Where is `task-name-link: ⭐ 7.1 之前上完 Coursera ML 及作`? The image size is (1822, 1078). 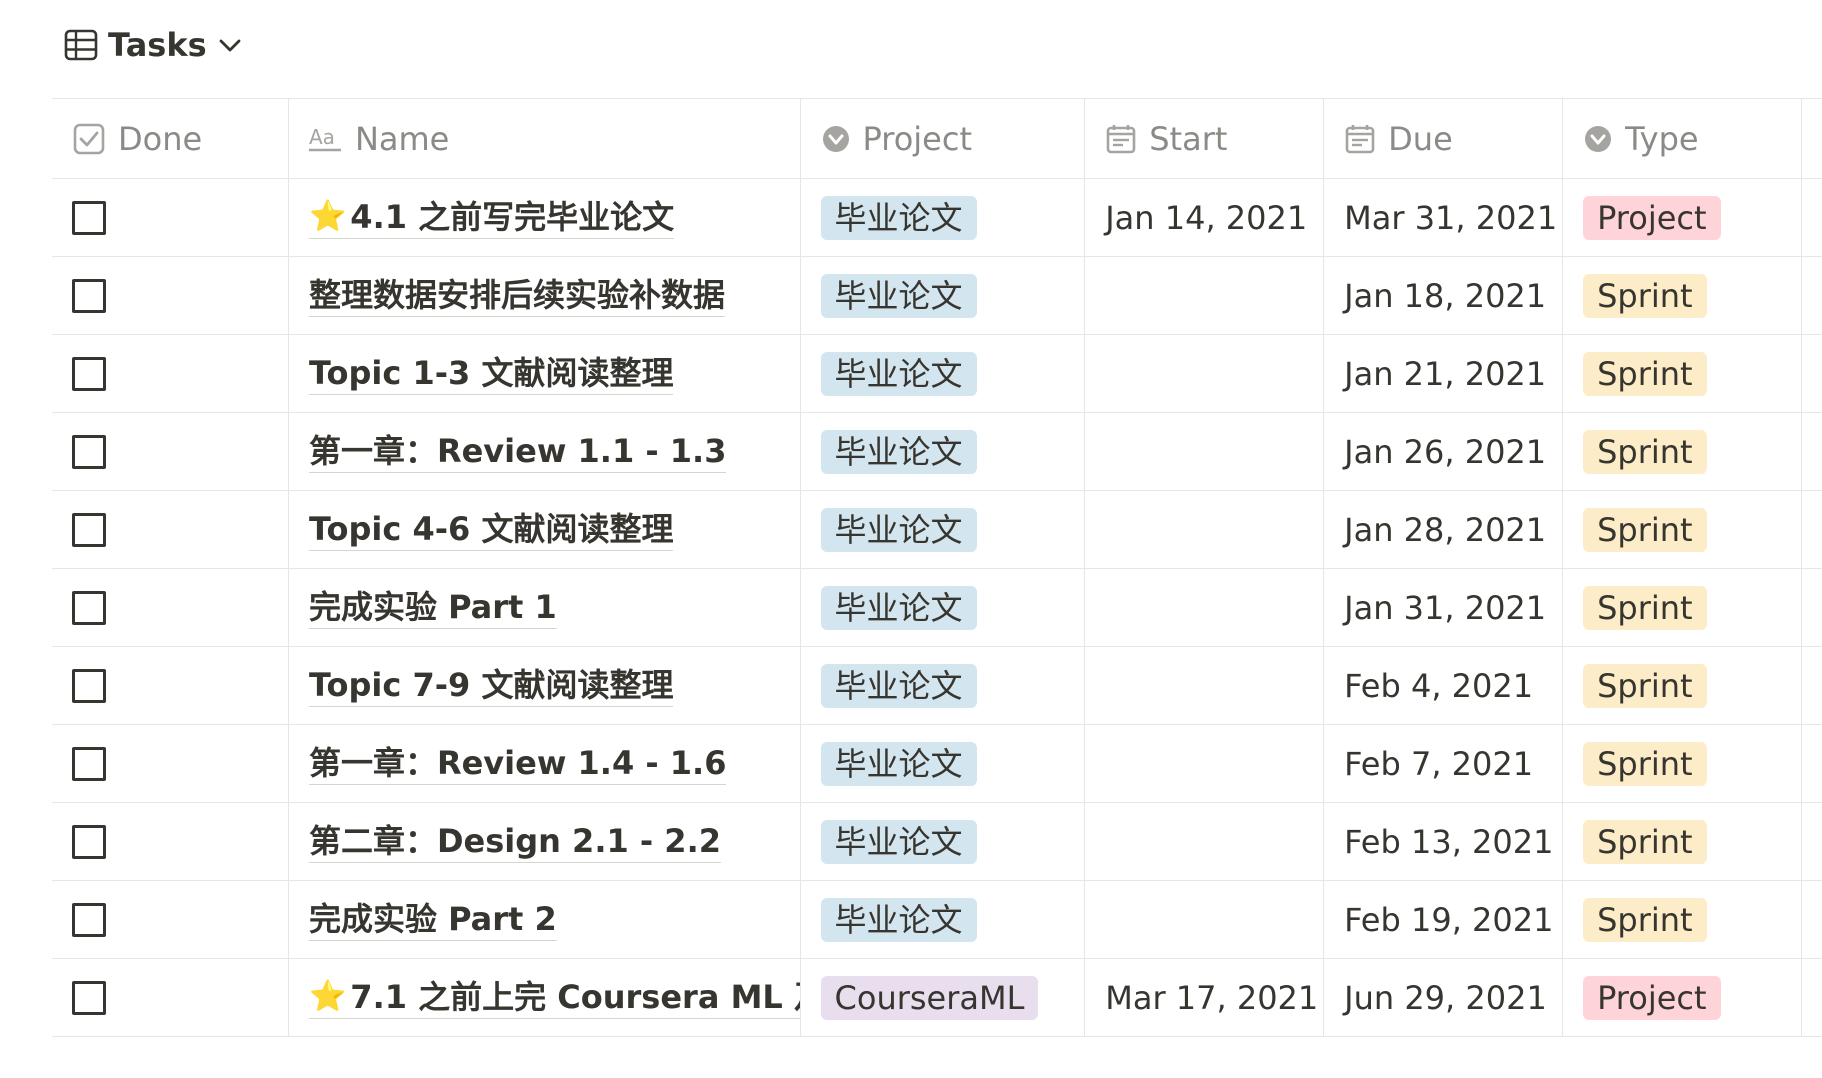
task-name-link: ⭐ 7.1 之前上完 Coursera ML 及作 is located at coordinates (554, 998).